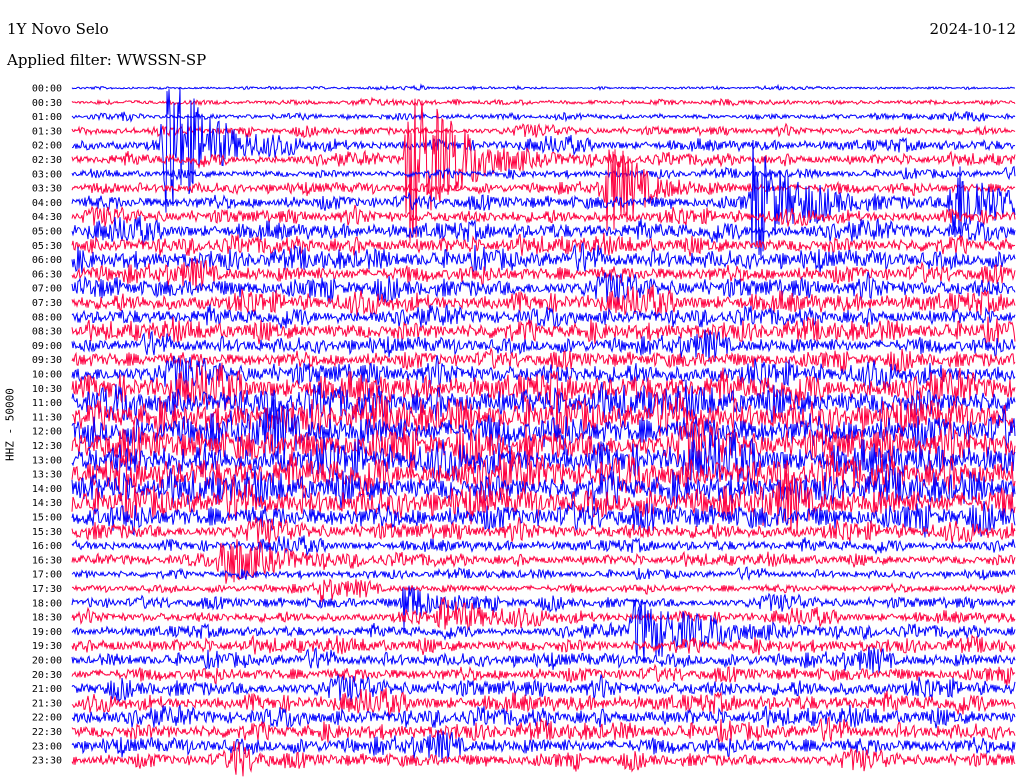  Describe the element at coordinates (47, 274) in the screenshot. I see `row-label: 06:30` at that location.